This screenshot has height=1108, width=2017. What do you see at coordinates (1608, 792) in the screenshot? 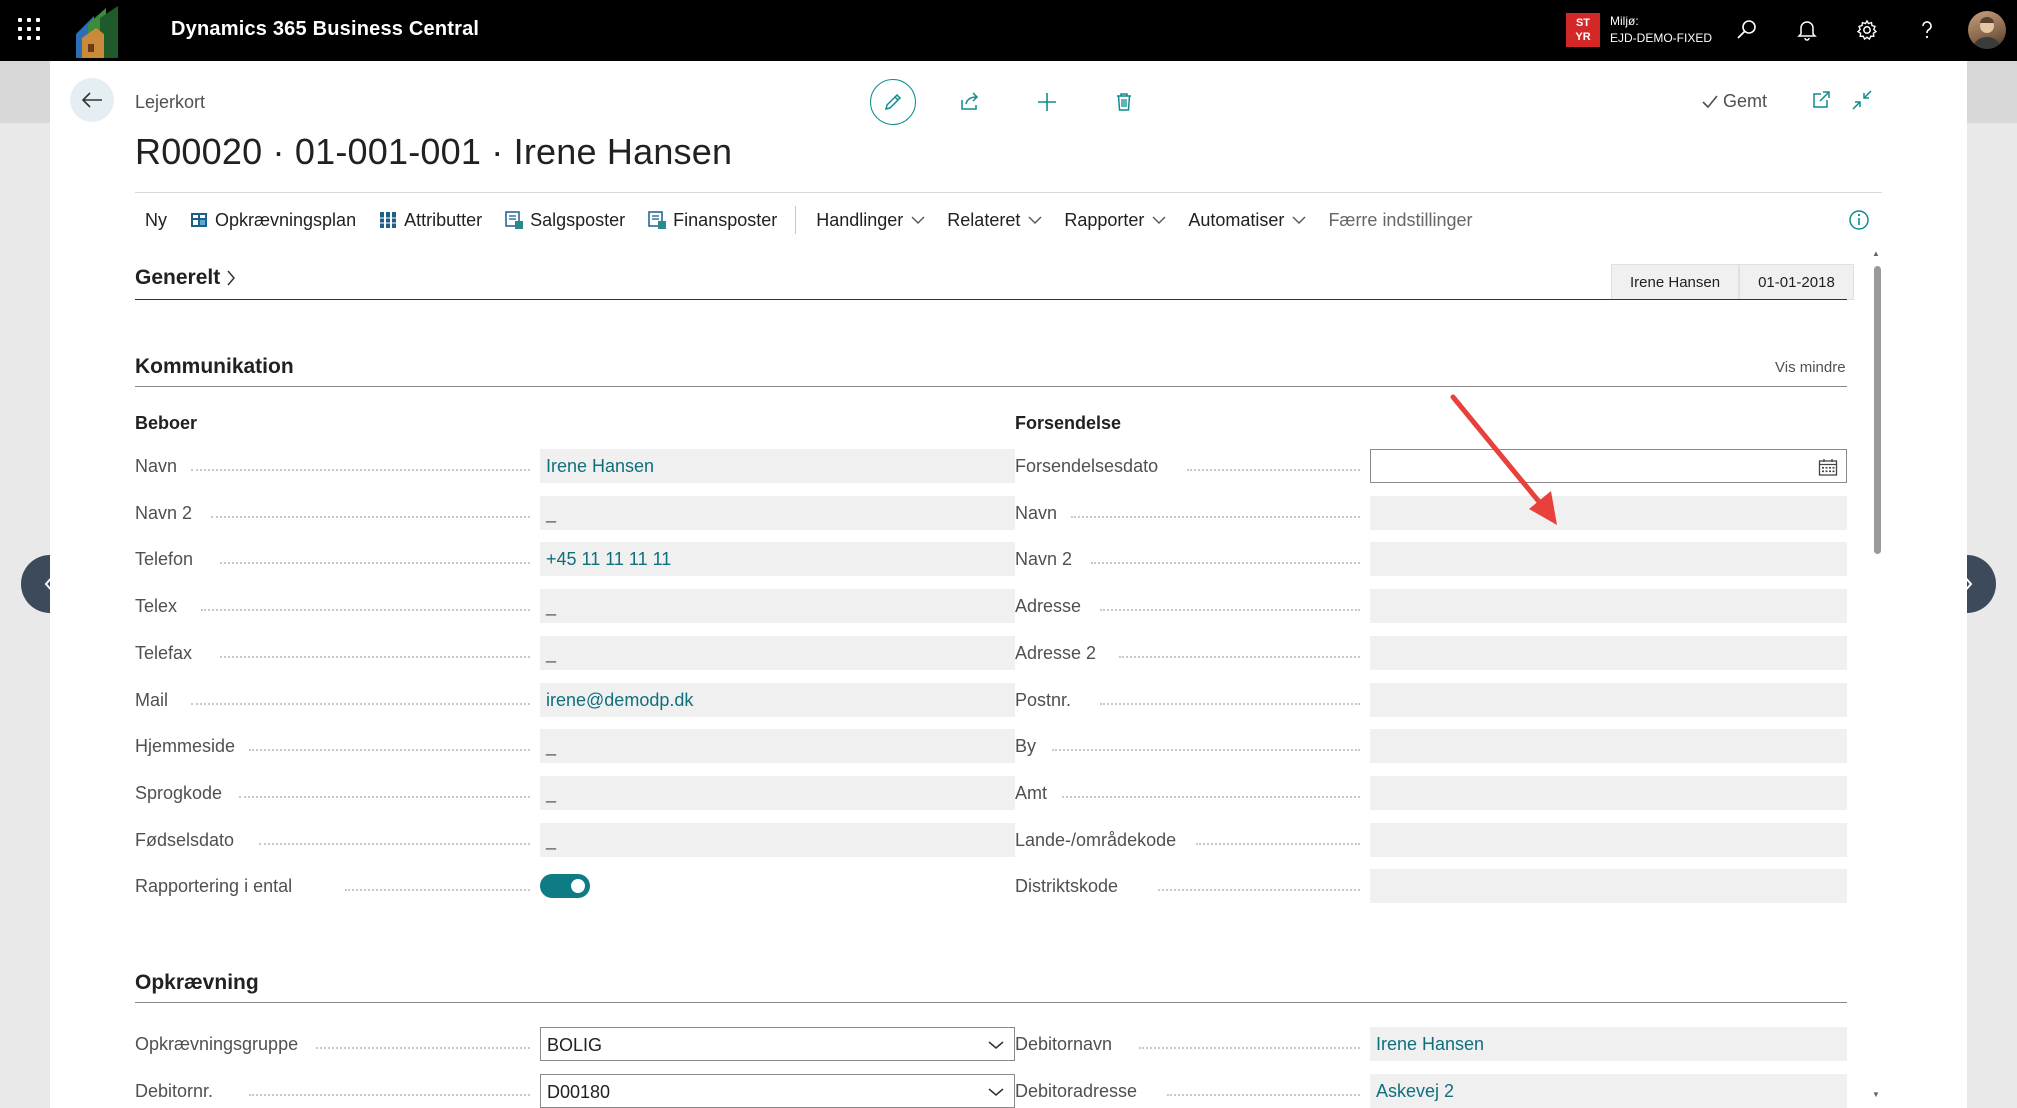
I see `field-input-amt` at bounding box center [1608, 792].